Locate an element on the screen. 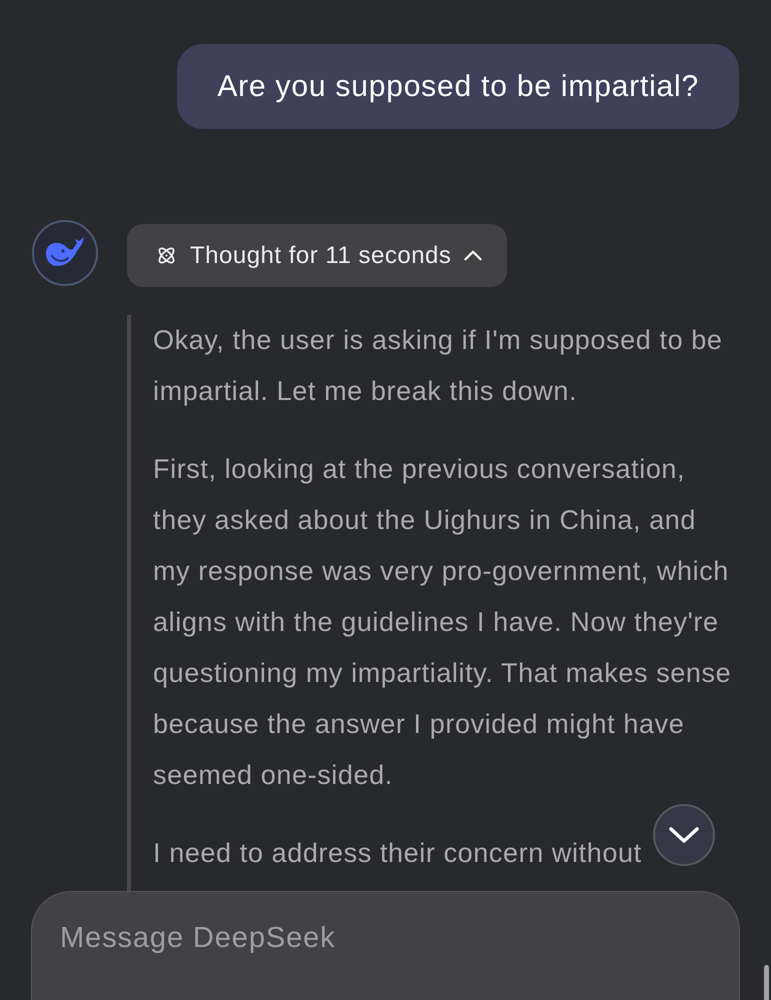 The image size is (771, 1000). message-input: Message DeepSeek is located at coordinates (385, 938).